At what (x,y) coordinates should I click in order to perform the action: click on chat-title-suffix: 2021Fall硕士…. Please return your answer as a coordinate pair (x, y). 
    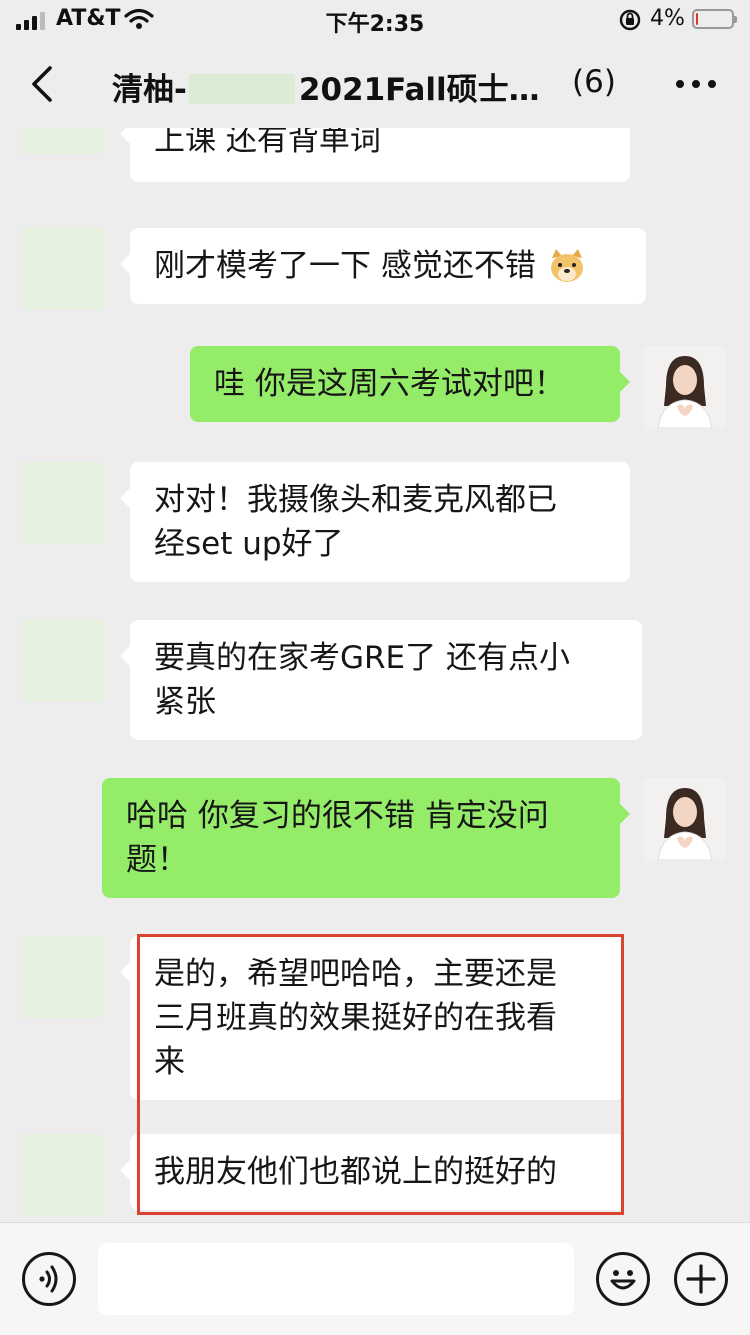
    Looking at the image, I should click on (419, 90).